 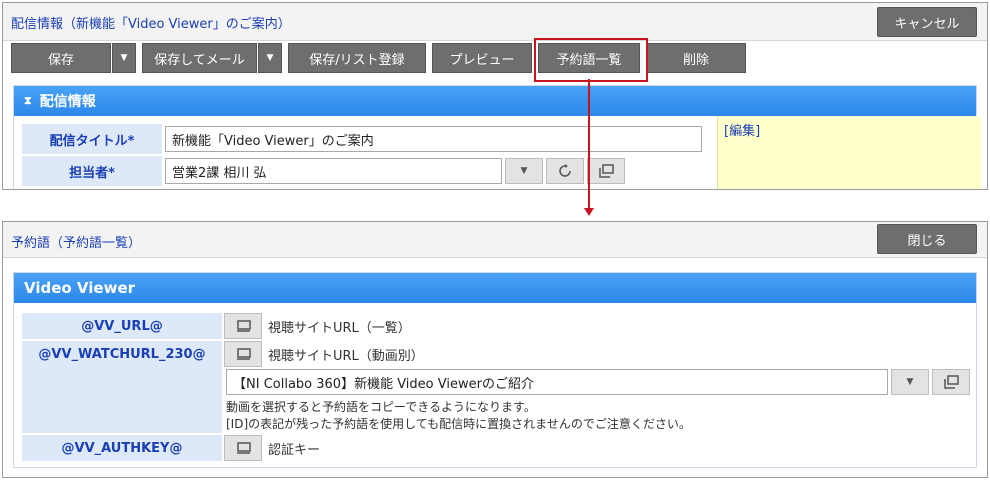 What do you see at coordinates (591, 60) in the screenshot?
I see `highlight-frame` at bounding box center [591, 60].